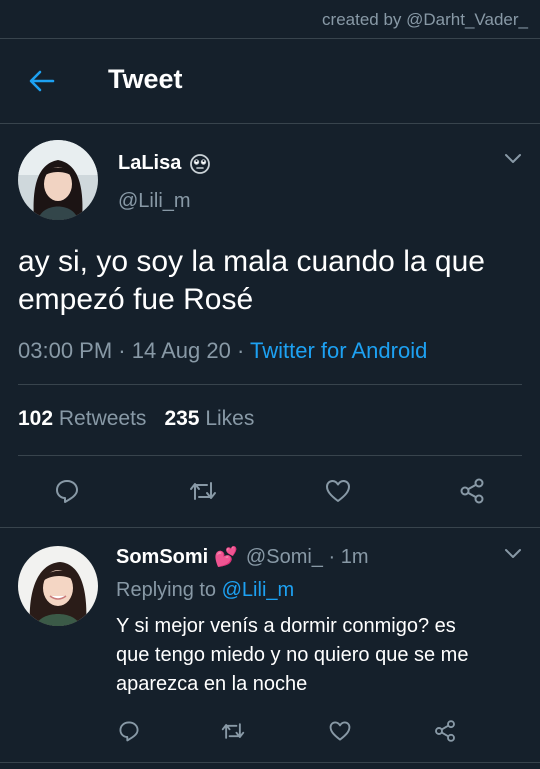 This screenshot has width=540, height=769. I want to click on like-button, so click(338, 491).